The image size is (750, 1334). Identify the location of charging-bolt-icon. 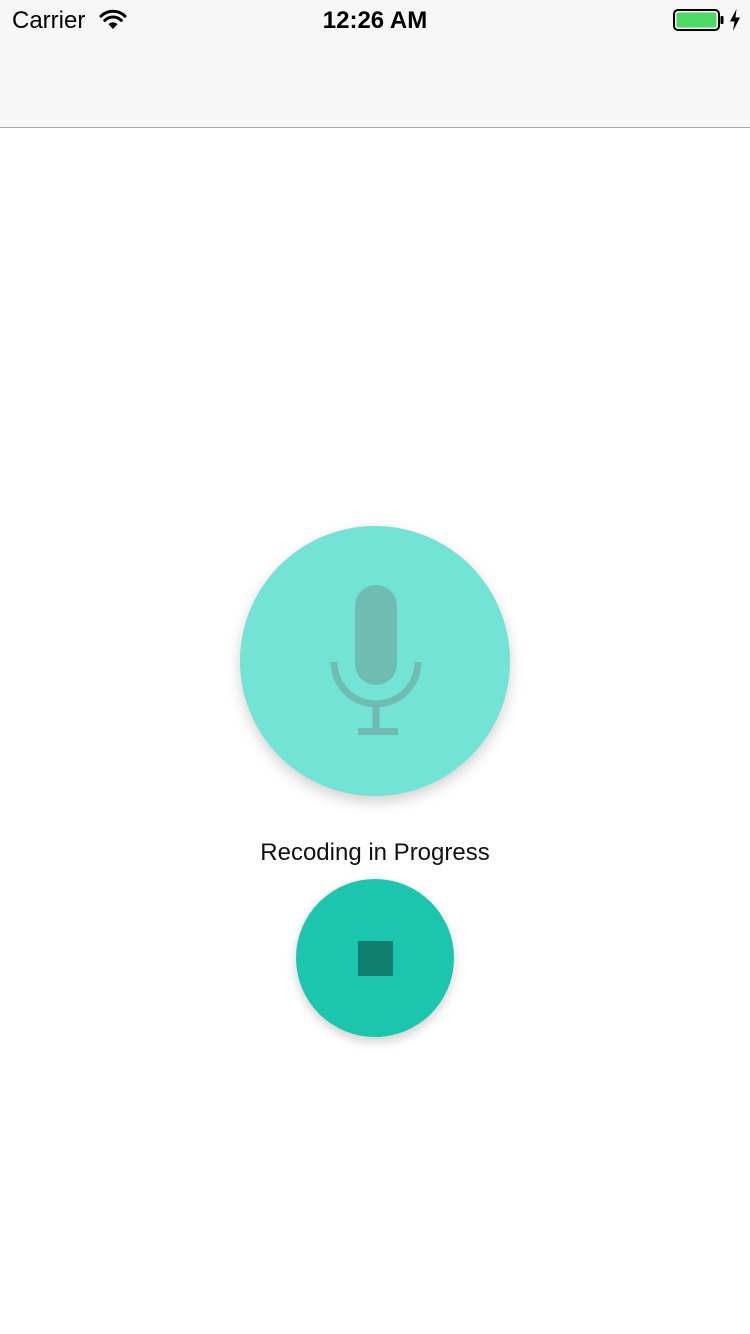
(735, 20).